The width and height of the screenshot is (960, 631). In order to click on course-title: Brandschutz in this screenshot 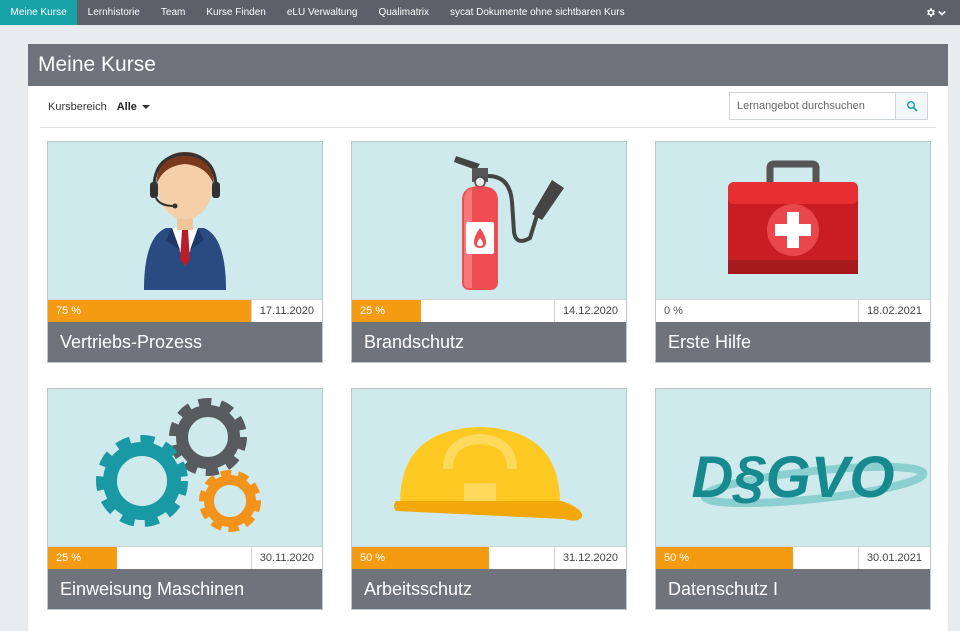, I will do `click(489, 342)`.